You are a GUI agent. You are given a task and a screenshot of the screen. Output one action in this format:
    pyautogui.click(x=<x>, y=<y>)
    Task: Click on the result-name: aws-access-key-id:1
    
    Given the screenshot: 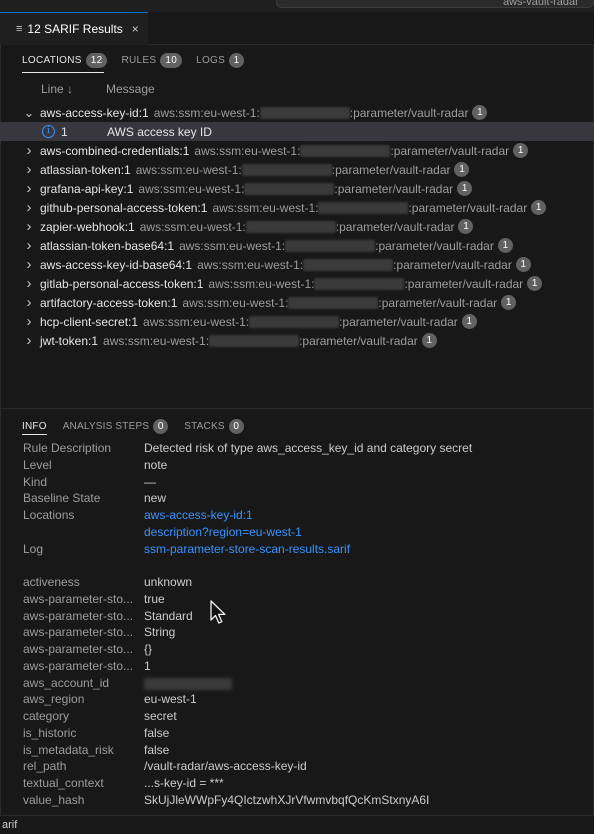 What is the action you would take?
    pyautogui.click(x=94, y=112)
    